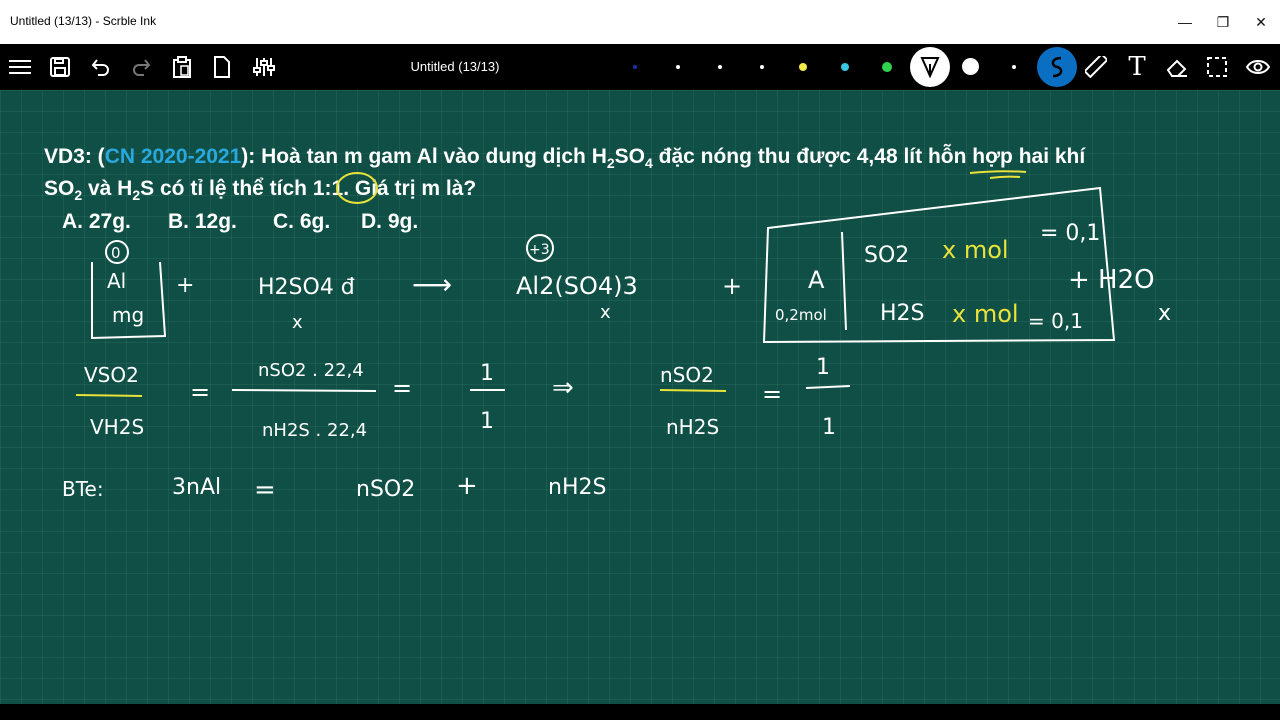 This screenshot has height=720, width=1280. Describe the element at coordinates (432, 284) in the screenshot. I see `reaction-arrow: ⟶` at that location.